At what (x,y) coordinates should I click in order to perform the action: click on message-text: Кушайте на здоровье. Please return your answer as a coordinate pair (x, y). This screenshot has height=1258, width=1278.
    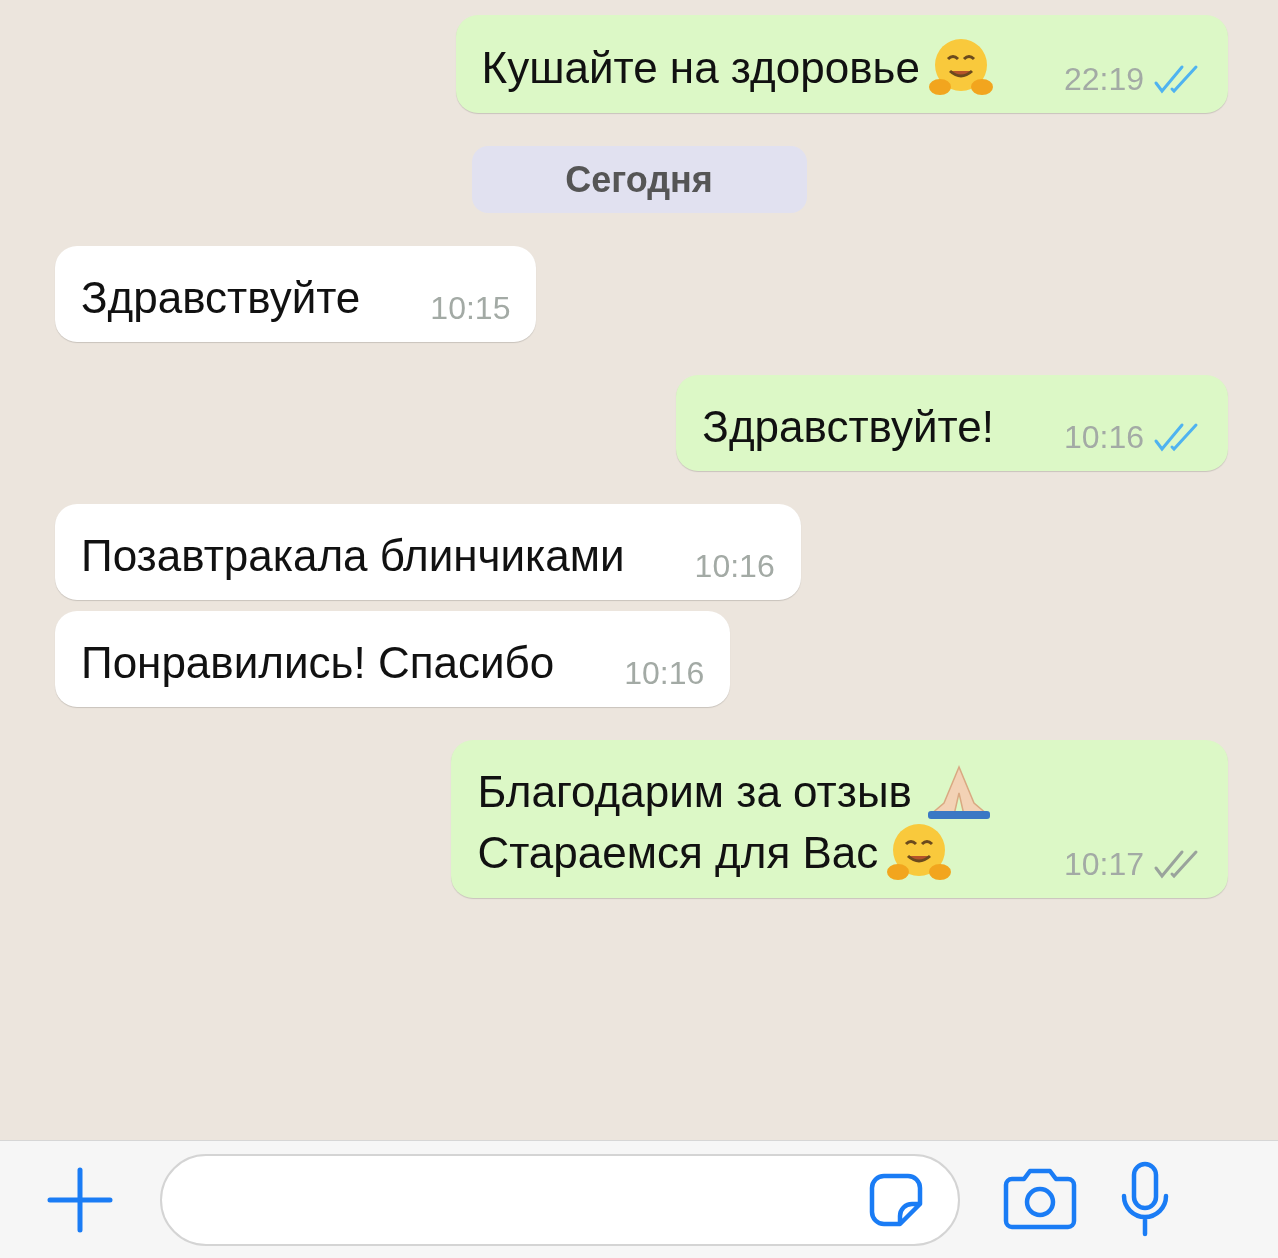
    Looking at the image, I should click on (700, 68).